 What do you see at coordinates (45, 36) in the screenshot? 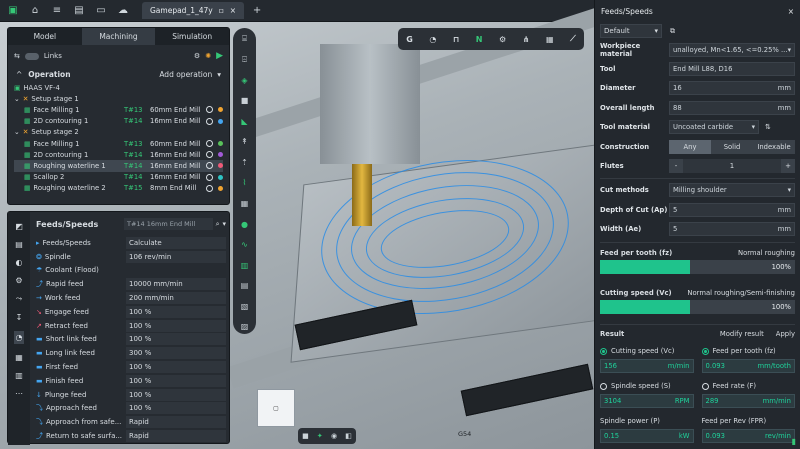
I see `tab-model: Model` at bounding box center [45, 36].